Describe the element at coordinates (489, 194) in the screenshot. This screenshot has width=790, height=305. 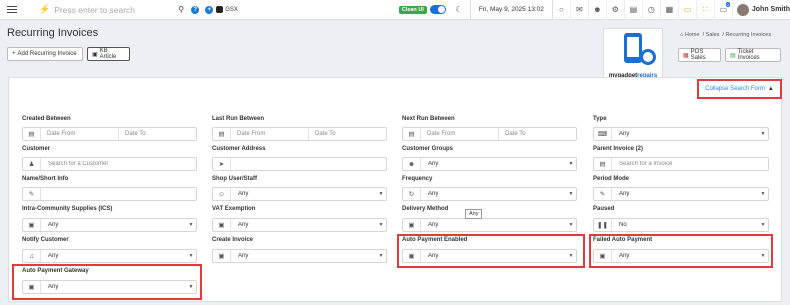
I see `frequency-select: ↻ Any ▼` at that location.